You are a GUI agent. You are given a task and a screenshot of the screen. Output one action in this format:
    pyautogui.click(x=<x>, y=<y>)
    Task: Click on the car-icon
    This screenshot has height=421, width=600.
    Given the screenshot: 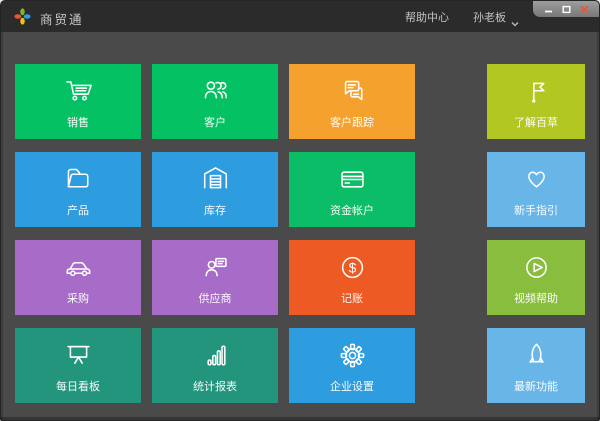 What is the action you would take?
    pyautogui.click(x=78, y=267)
    